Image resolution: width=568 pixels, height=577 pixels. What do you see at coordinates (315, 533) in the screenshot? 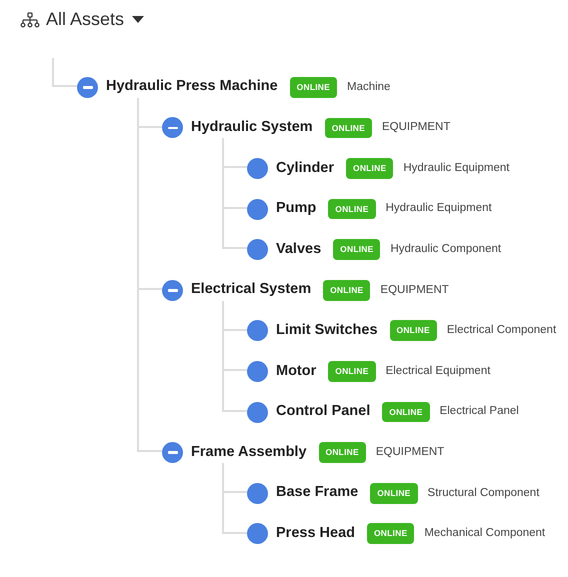
I see `node-name: Press Head` at bounding box center [315, 533].